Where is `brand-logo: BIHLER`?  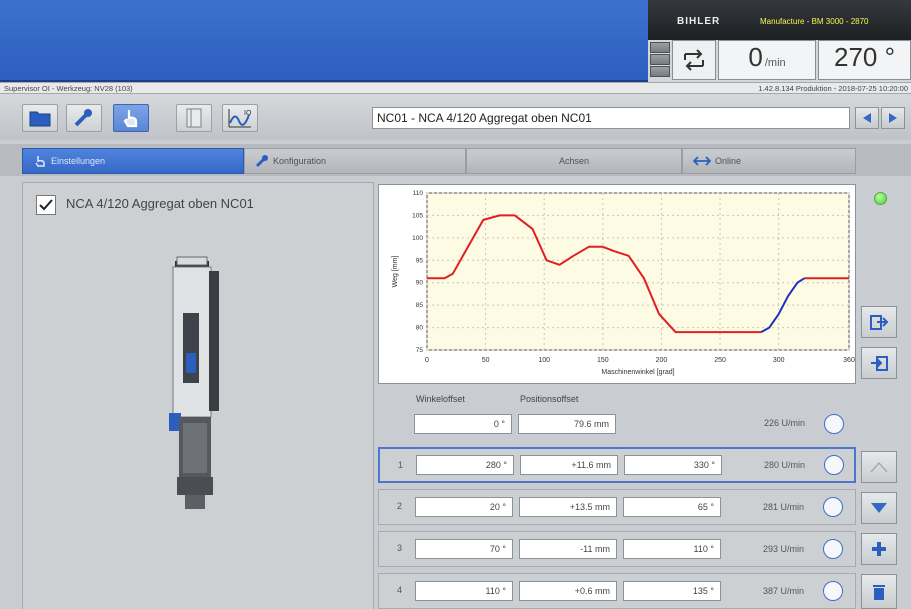
brand-logo: BIHLER is located at coordinates (699, 21).